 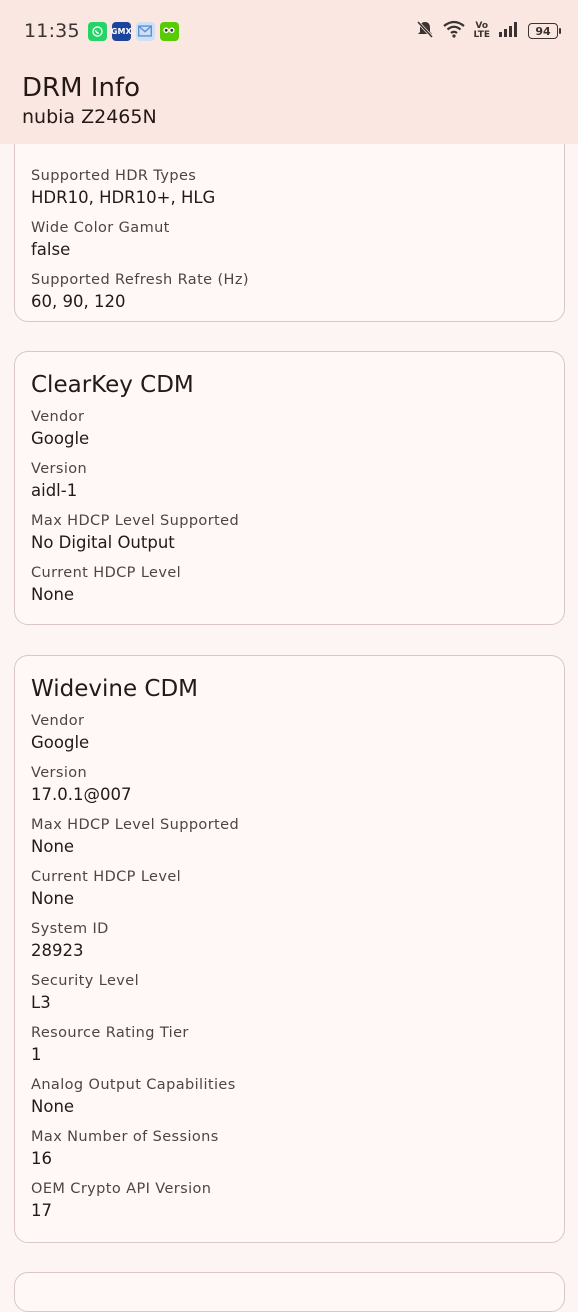 I want to click on field-value: 28923, so click(x=57, y=950).